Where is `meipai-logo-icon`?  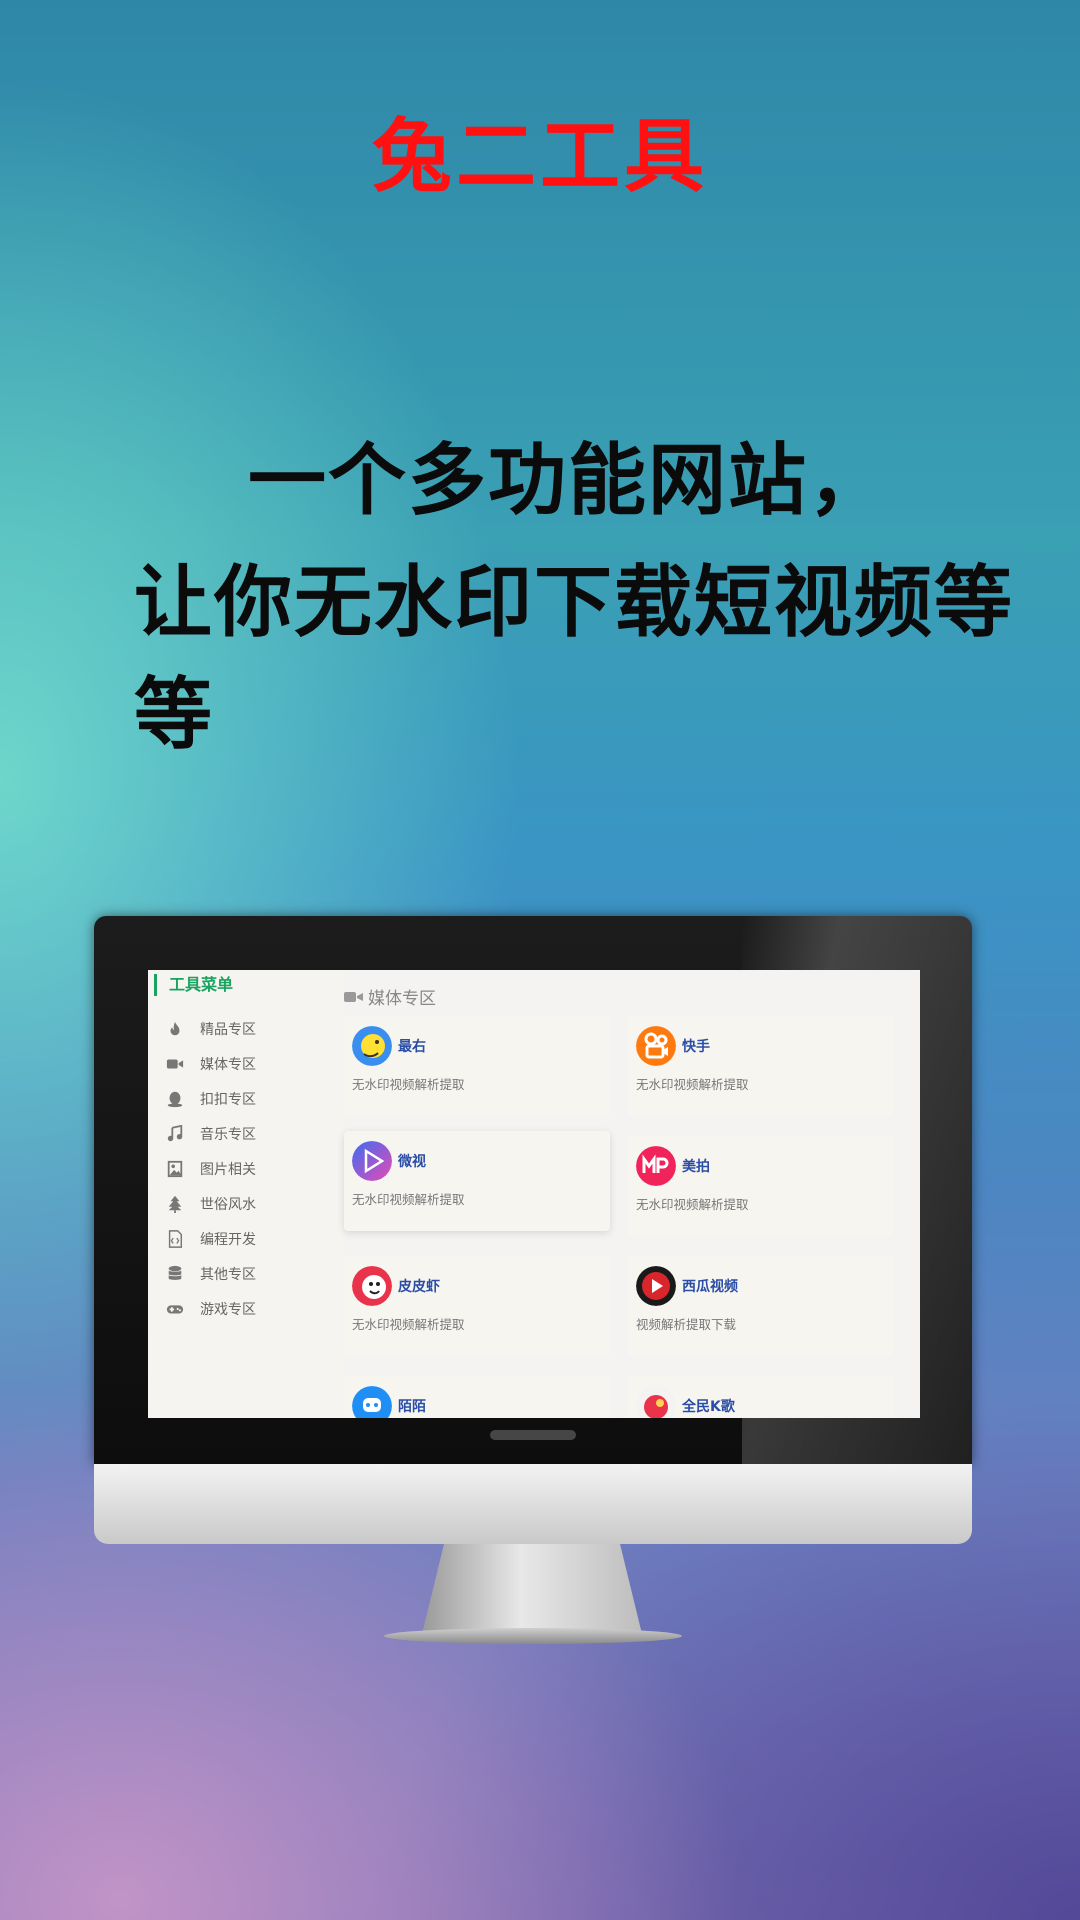 meipai-logo-icon is located at coordinates (656, 1166).